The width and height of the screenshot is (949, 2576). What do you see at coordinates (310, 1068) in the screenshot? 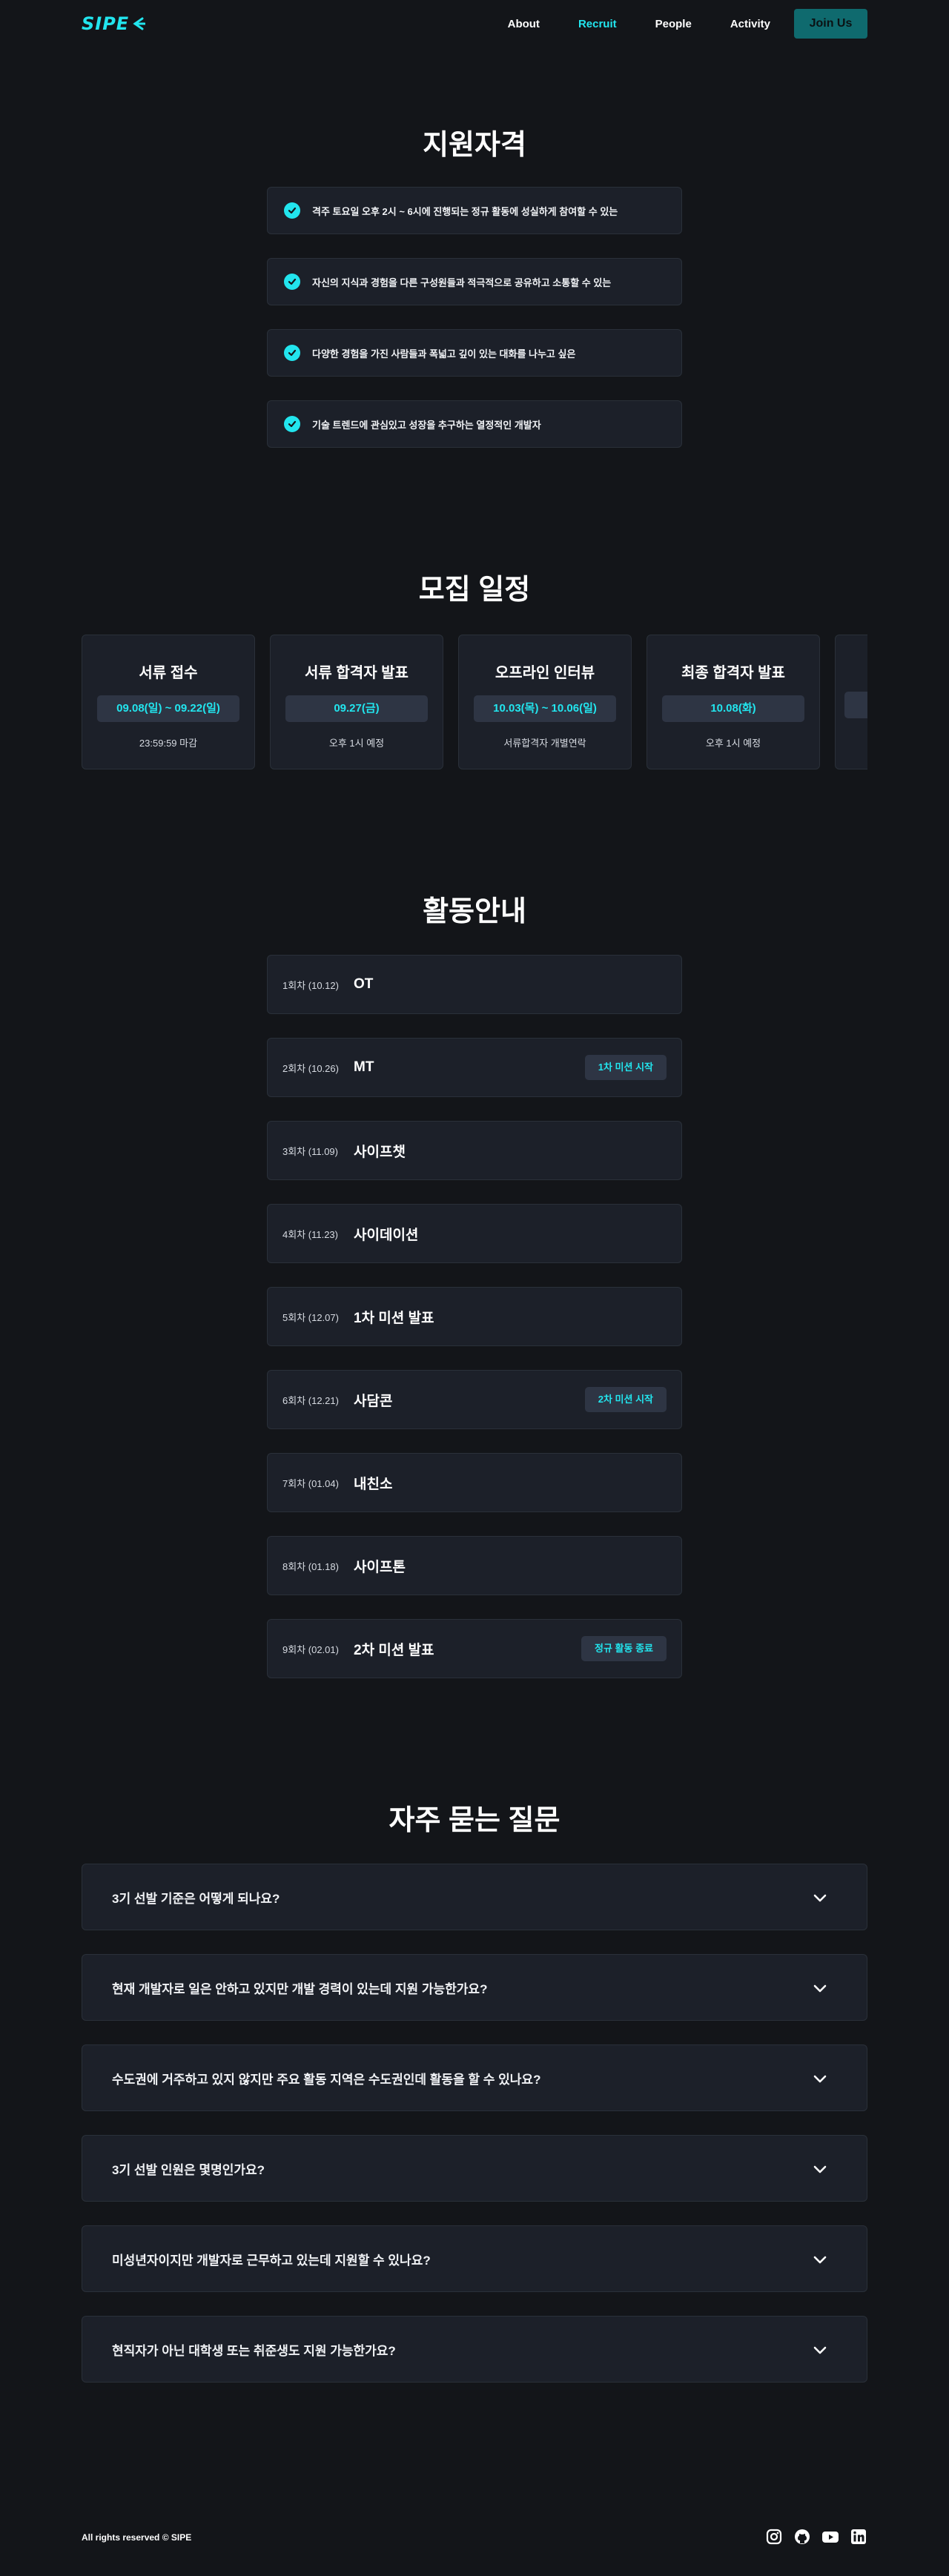
I see `activity-round: 2회차 (10.26)` at bounding box center [310, 1068].